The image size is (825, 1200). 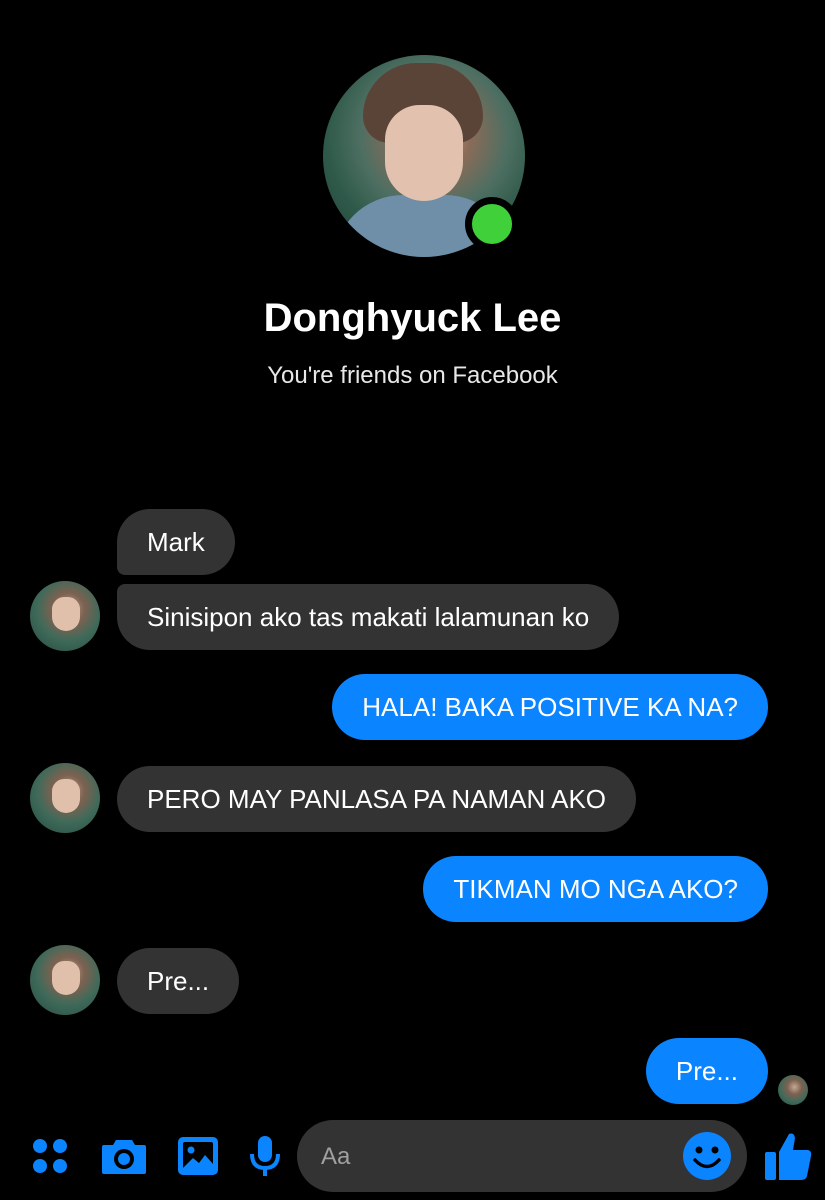 What do you see at coordinates (124, 1156) in the screenshot?
I see `camera-icon` at bounding box center [124, 1156].